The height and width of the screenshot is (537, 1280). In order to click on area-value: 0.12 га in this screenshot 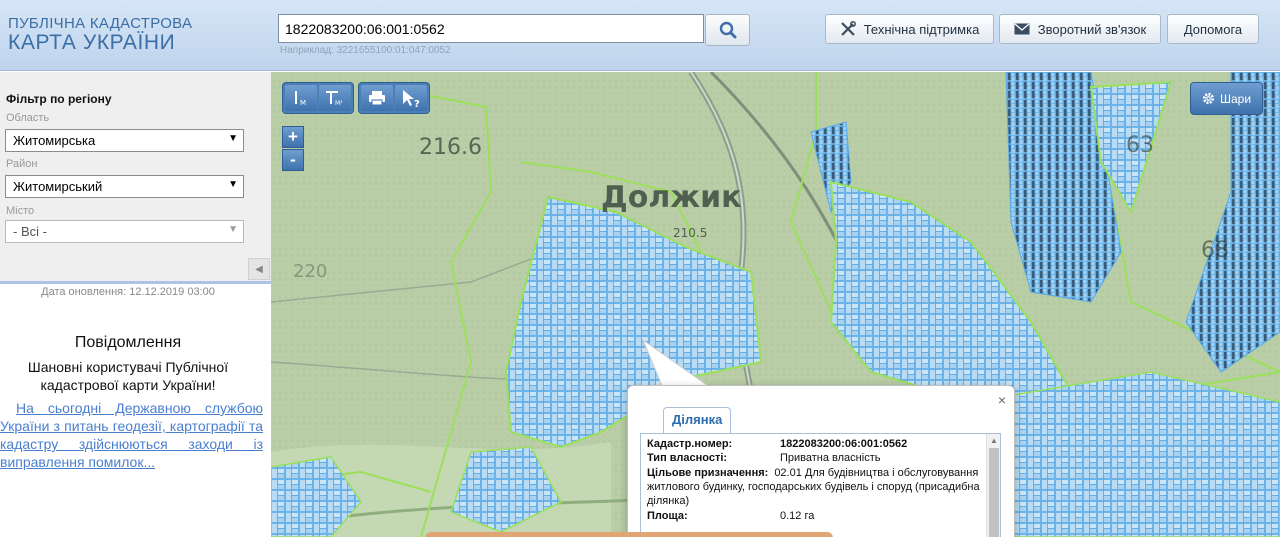, I will do `click(797, 516)`.